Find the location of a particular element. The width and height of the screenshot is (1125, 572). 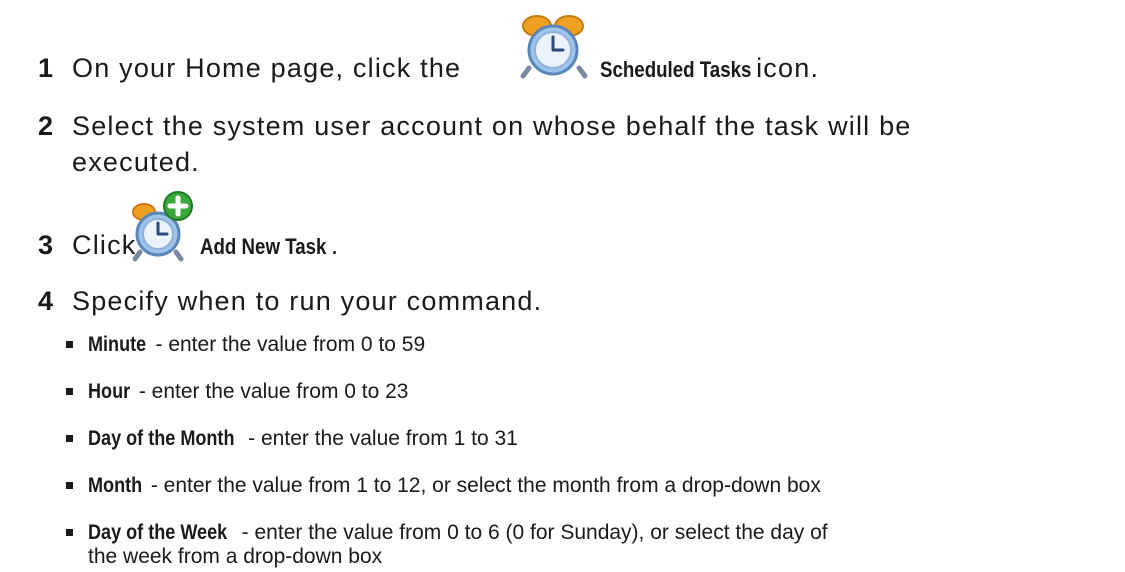

step-number: 3 is located at coordinates (46, 245).